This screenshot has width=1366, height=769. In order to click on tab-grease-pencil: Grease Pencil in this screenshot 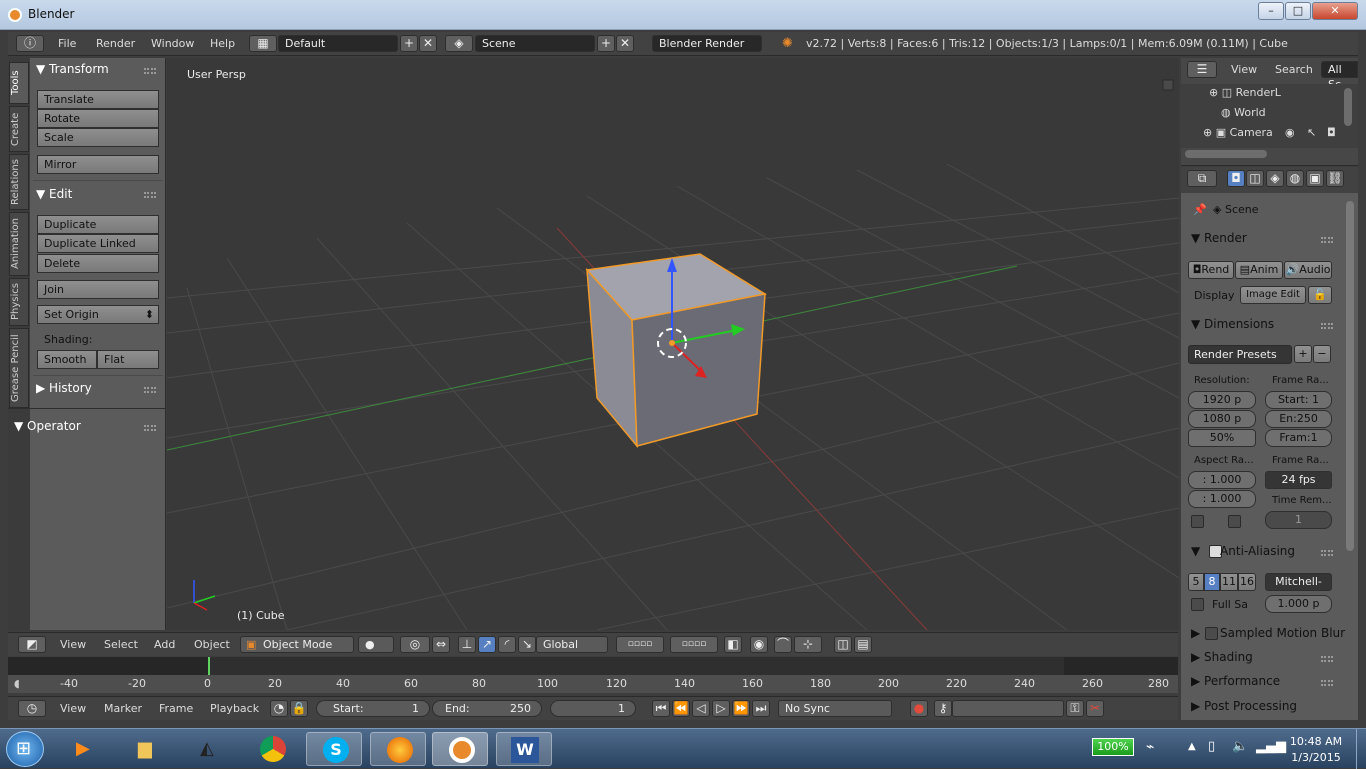, I will do `click(19, 368)`.